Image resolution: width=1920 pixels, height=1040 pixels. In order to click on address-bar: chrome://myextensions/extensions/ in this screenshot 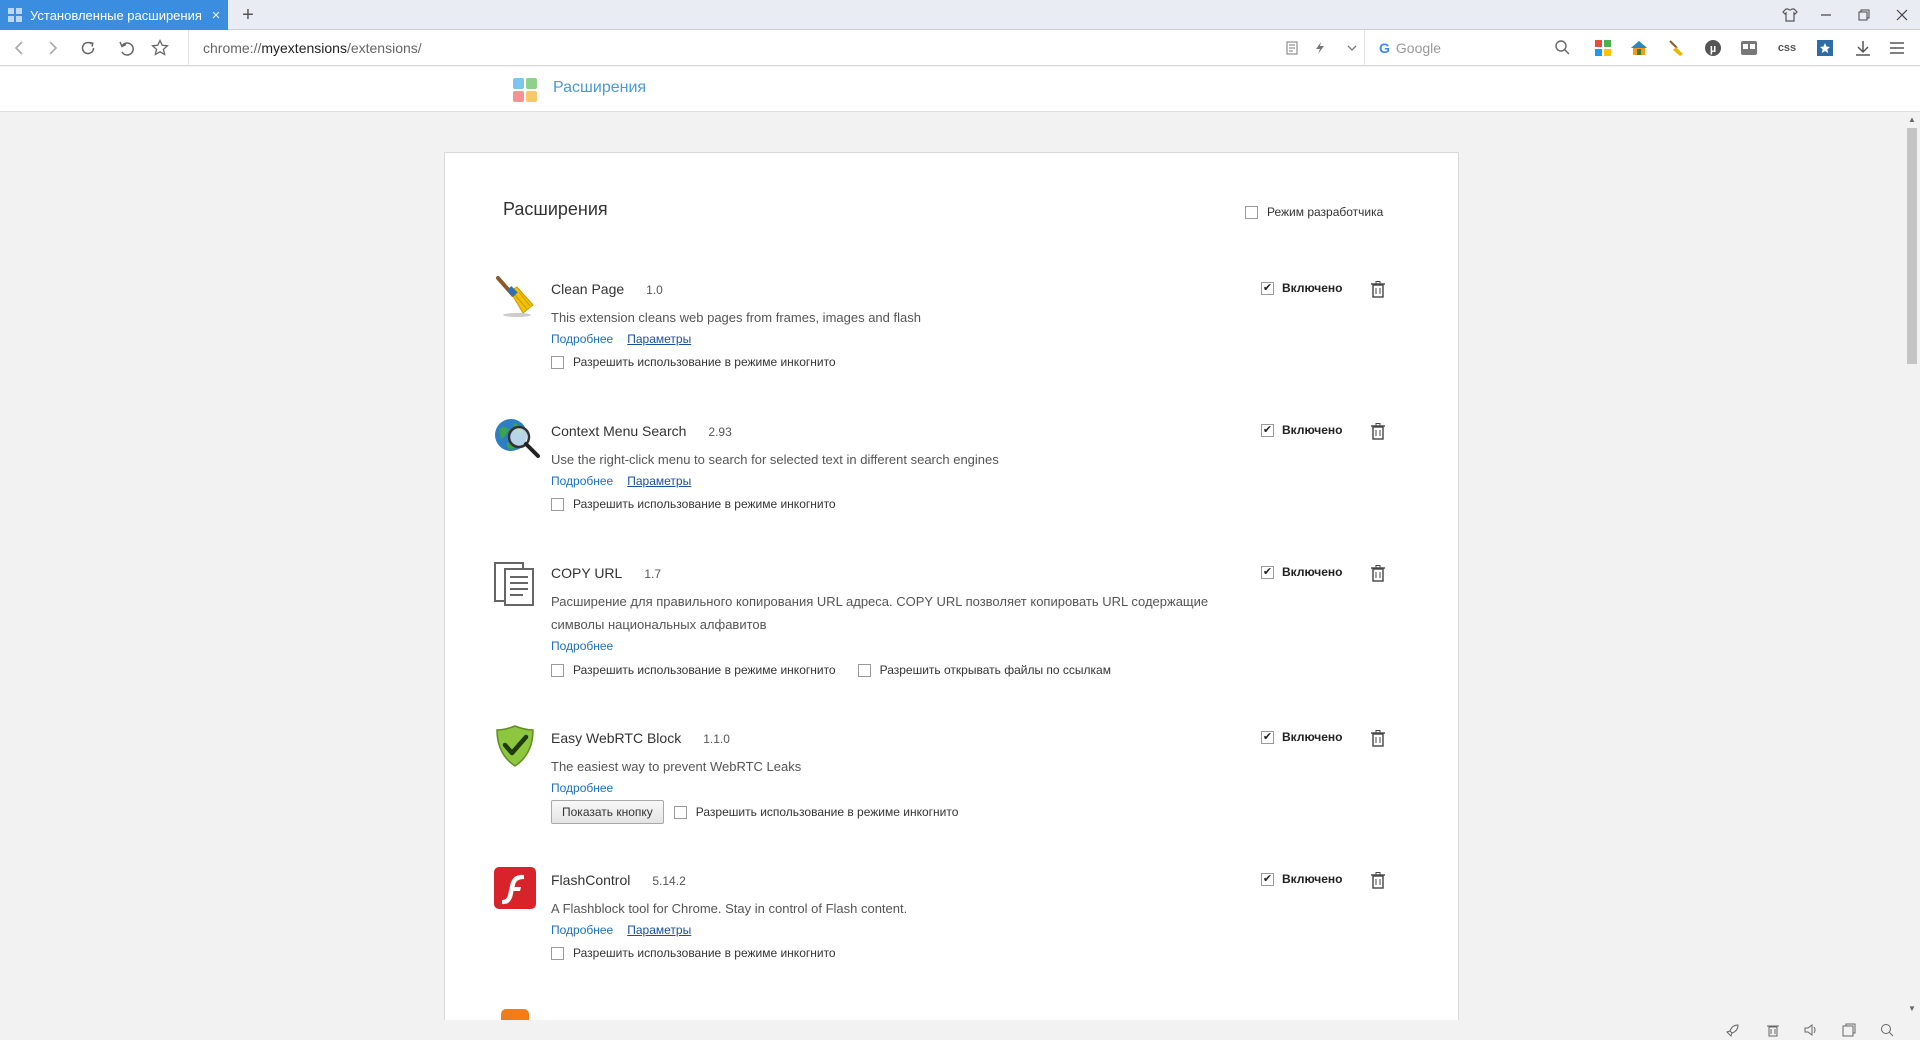, I will do `click(763, 48)`.